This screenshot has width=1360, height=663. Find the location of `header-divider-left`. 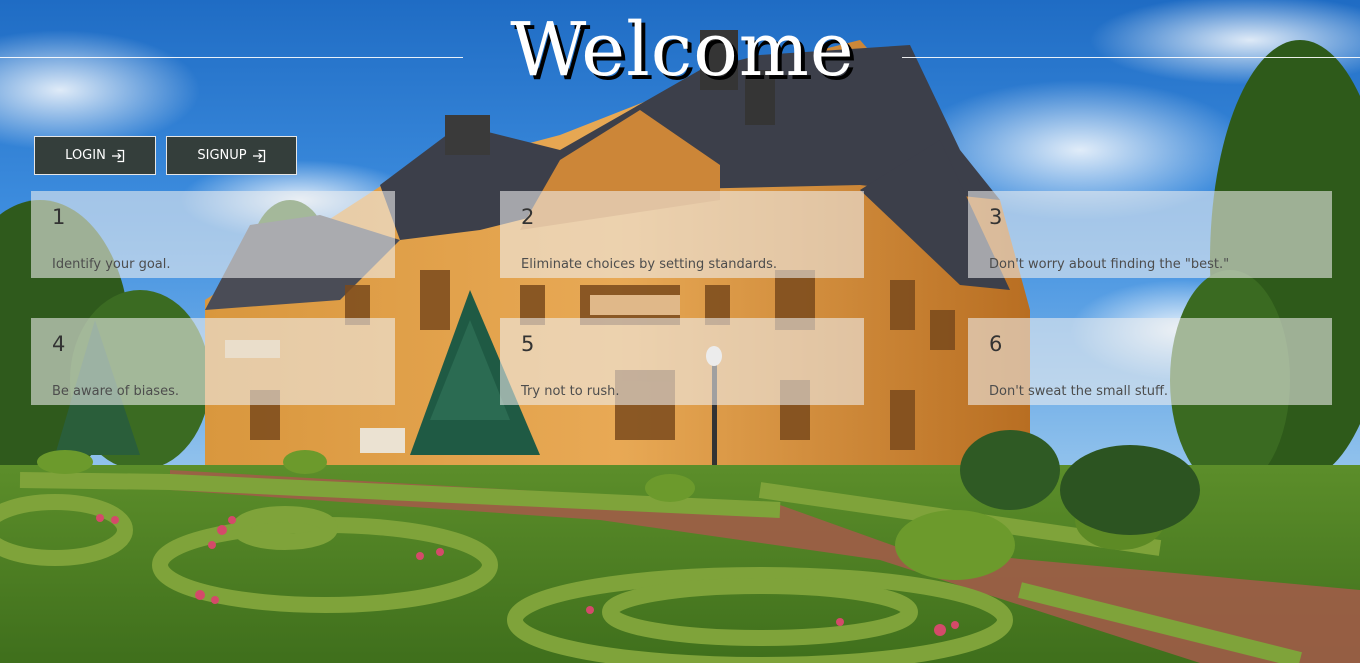

header-divider-left is located at coordinates (231, 57).